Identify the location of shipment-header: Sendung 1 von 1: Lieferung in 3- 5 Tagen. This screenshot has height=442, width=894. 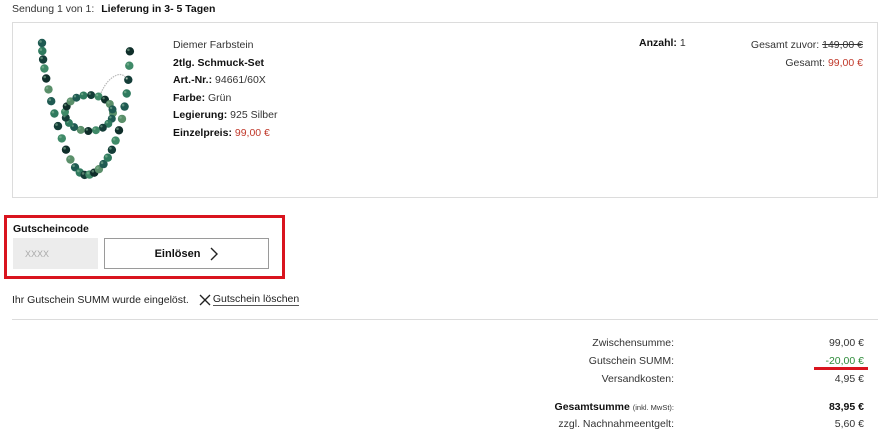
(113, 9).